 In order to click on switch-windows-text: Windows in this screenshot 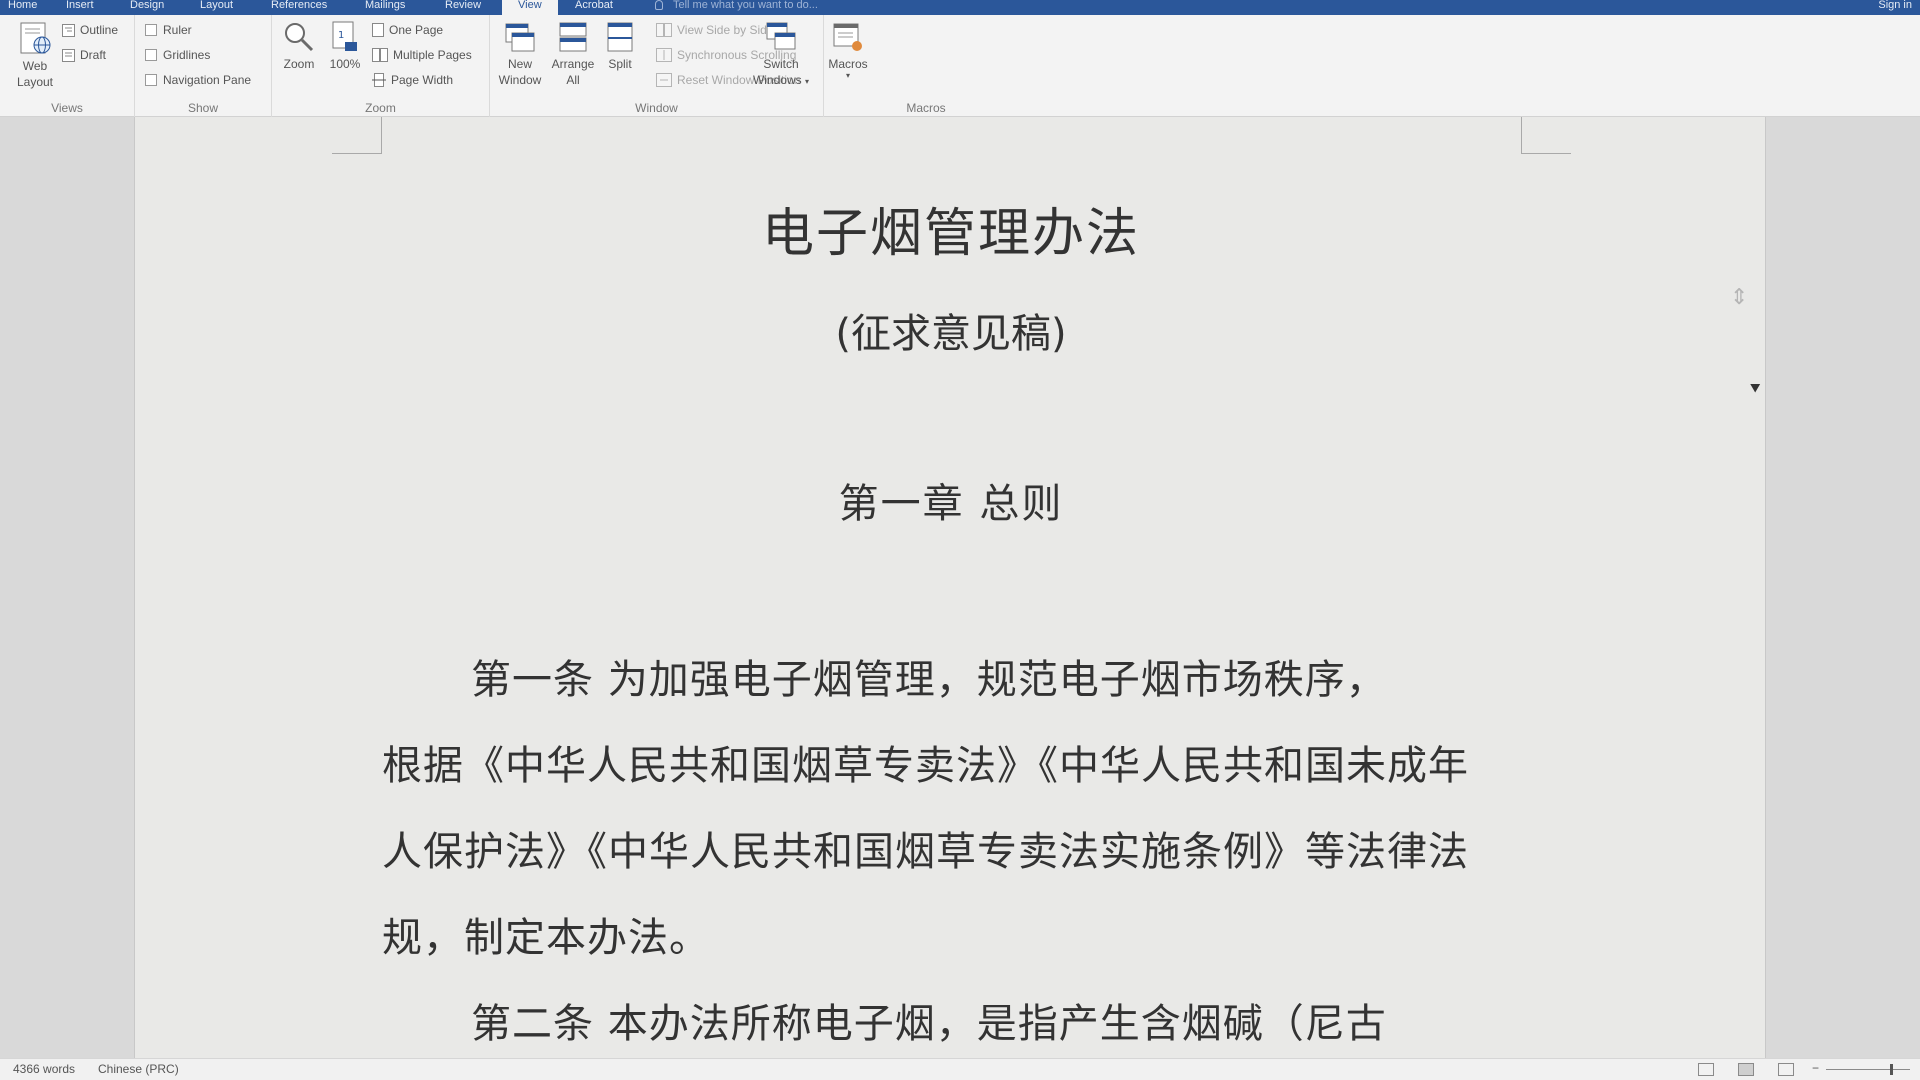, I will do `click(777, 80)`.